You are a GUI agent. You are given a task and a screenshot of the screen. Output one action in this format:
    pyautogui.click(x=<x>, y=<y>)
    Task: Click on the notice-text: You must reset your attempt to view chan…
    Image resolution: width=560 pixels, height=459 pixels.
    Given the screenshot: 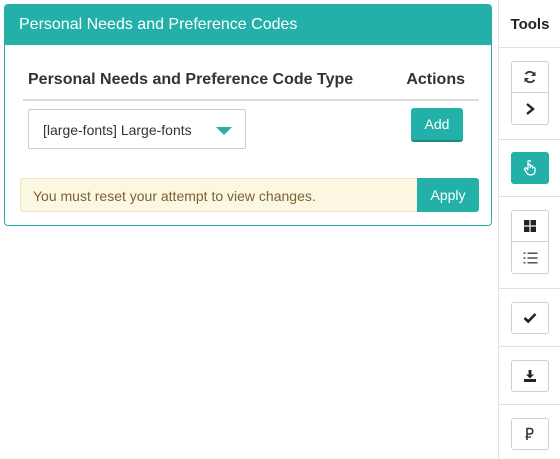 What is the action you would take?
    pyautogui.click(x=174, y=196)
    